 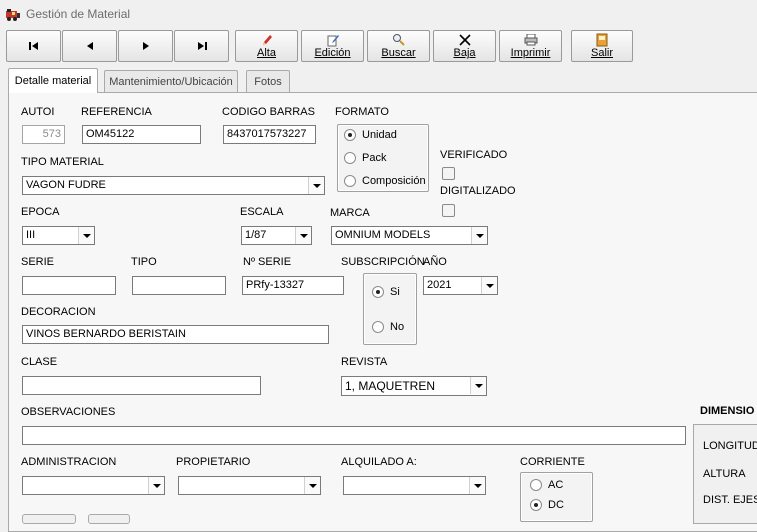 What do you see at coordinates (62, 162) in the screenshot?
I see `tipo-material-label: TIPO MATERIAL` at bounding box center [62, 162].